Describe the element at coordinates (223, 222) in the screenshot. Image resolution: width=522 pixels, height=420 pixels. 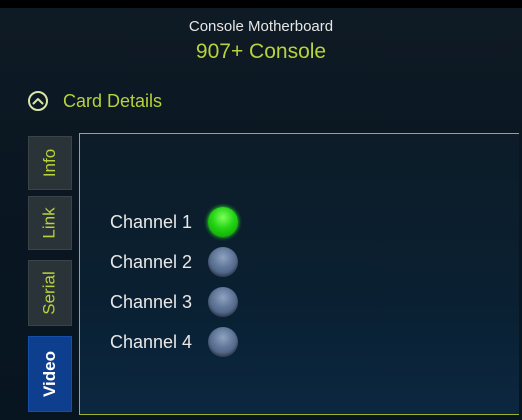
I see `channel-1-status-led` at that location.